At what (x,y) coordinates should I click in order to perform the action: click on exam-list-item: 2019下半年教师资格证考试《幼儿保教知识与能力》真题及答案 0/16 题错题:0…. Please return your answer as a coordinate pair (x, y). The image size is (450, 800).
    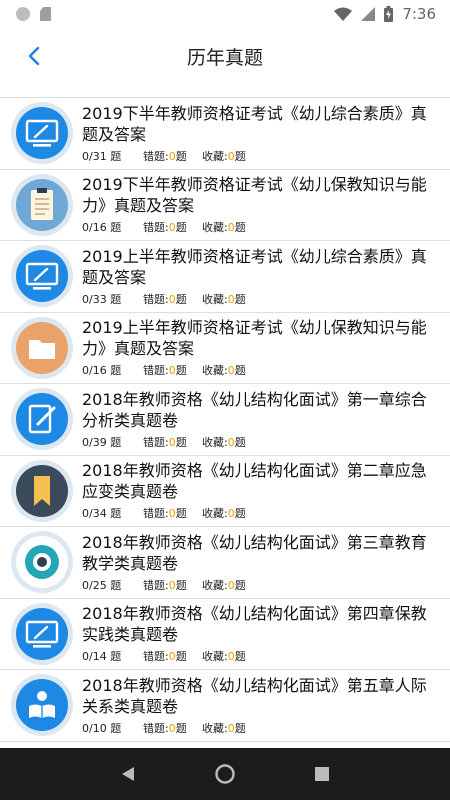
    Looking at the image, I should click on (225, 205).